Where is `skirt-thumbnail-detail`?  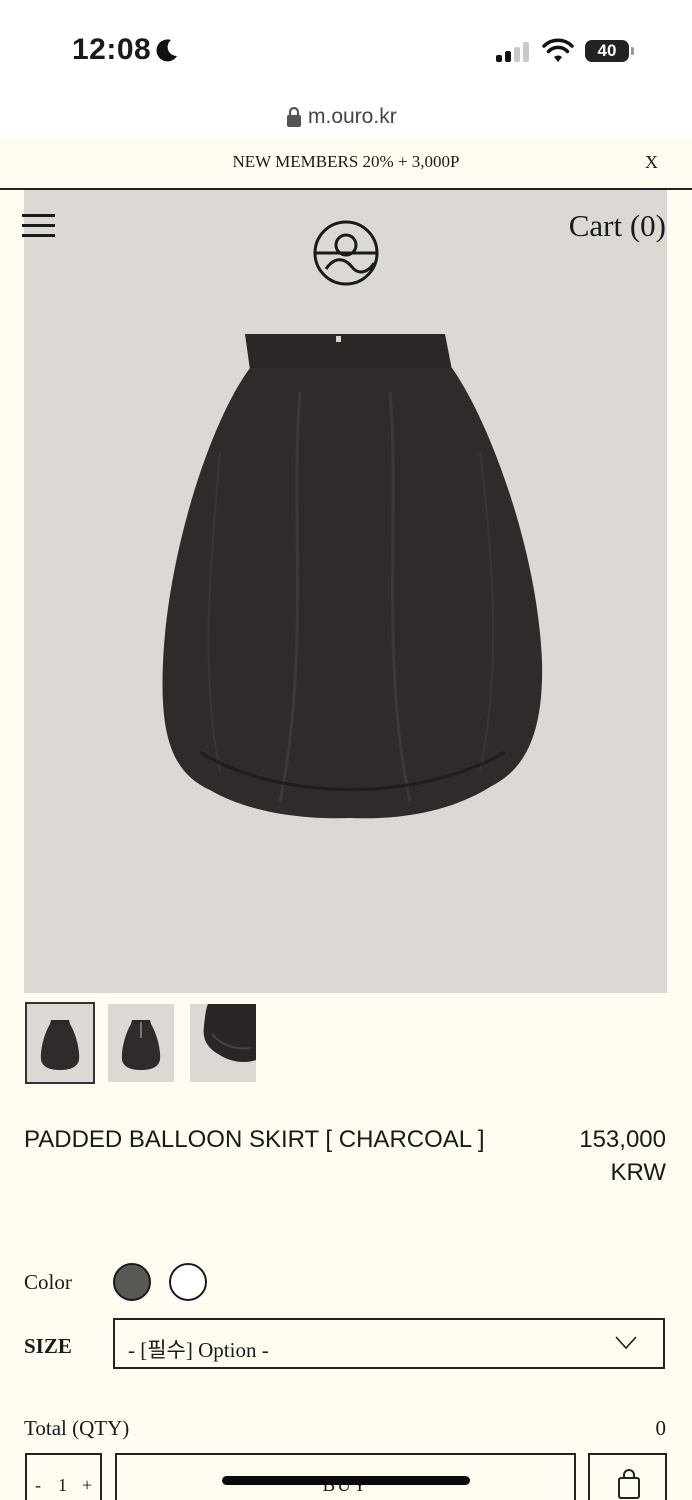
skirt-thumbnail-detail is located at coordinates (229, 1033).